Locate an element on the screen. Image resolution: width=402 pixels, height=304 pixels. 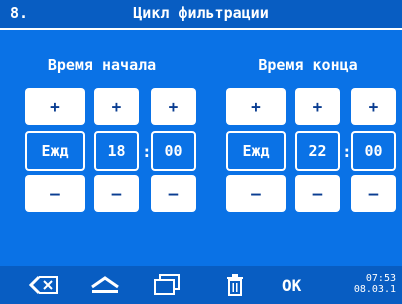
ok-button: OK is located at coordinates (291, 285).